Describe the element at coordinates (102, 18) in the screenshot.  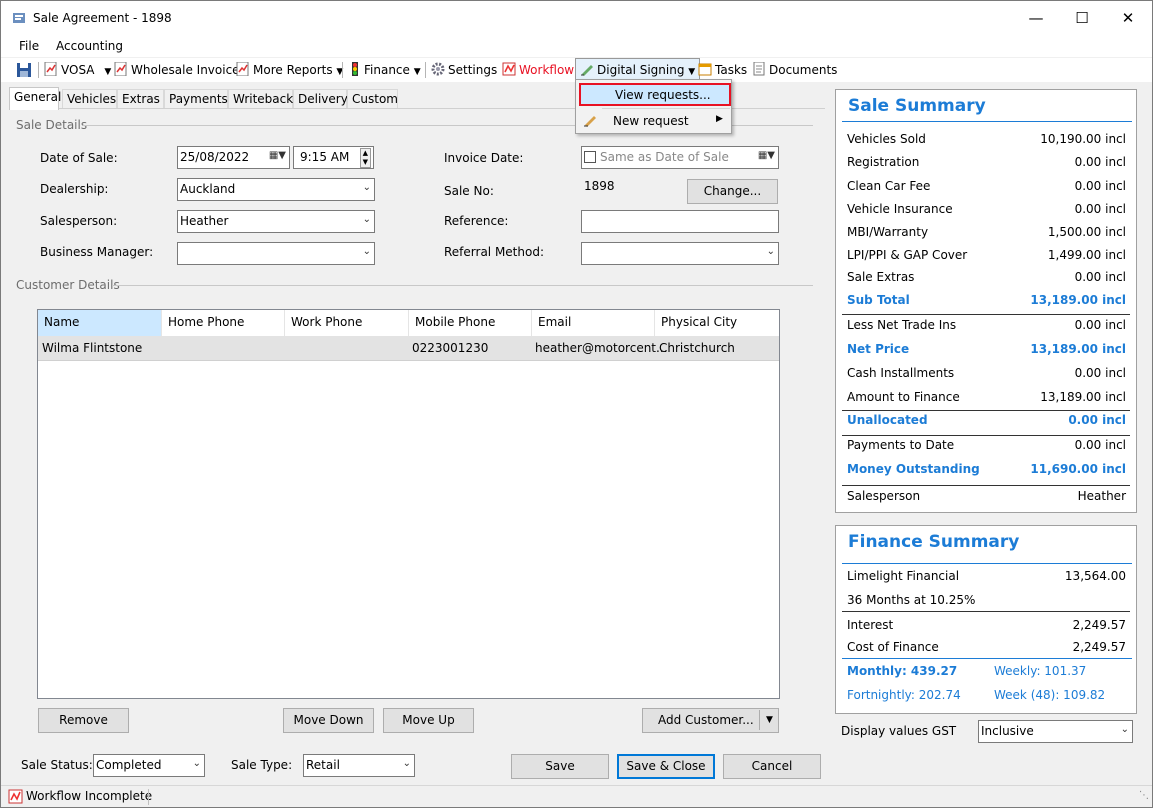
I see `window-title: Sale Agreement - 1898` at that location.